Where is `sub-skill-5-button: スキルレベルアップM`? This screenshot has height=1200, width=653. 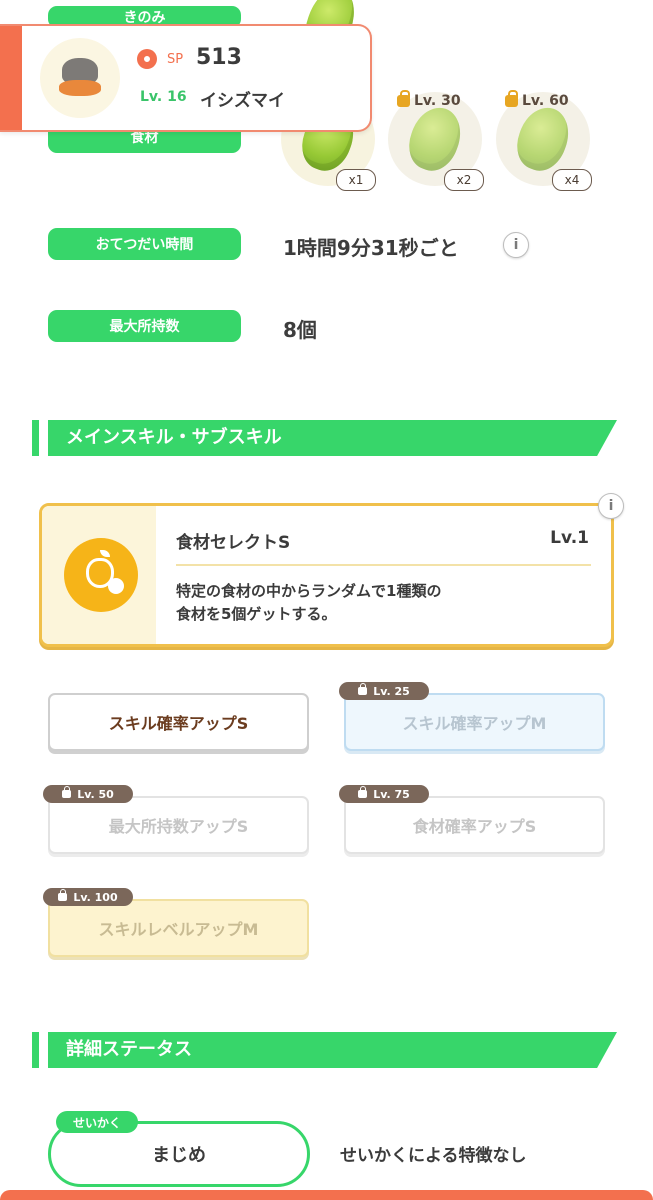
sub-skill-5-button: スキルレベルアップM is located at coordinates (178, 928).